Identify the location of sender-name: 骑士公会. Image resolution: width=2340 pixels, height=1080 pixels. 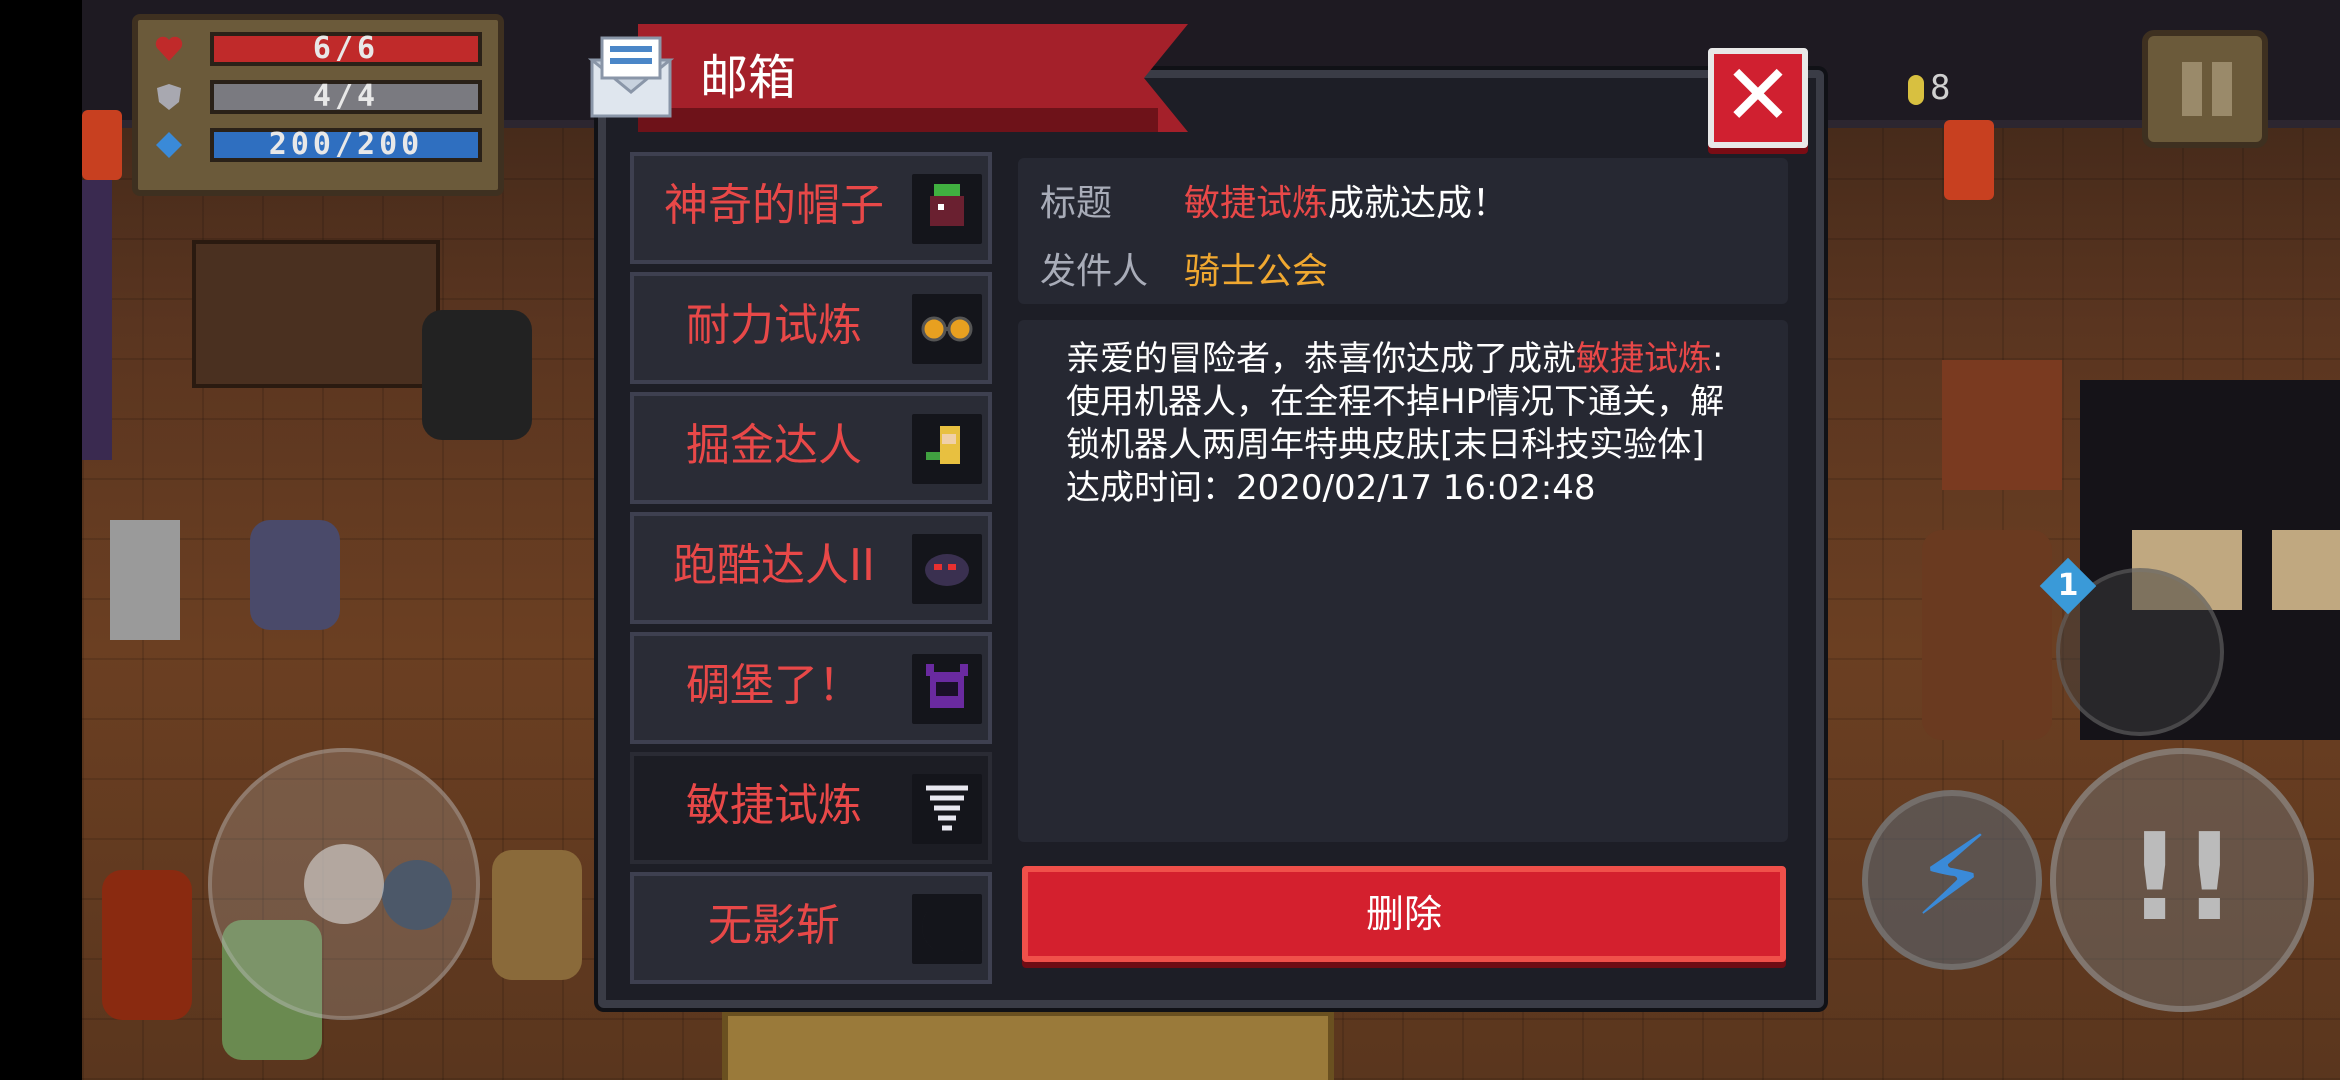
(1256, 271).